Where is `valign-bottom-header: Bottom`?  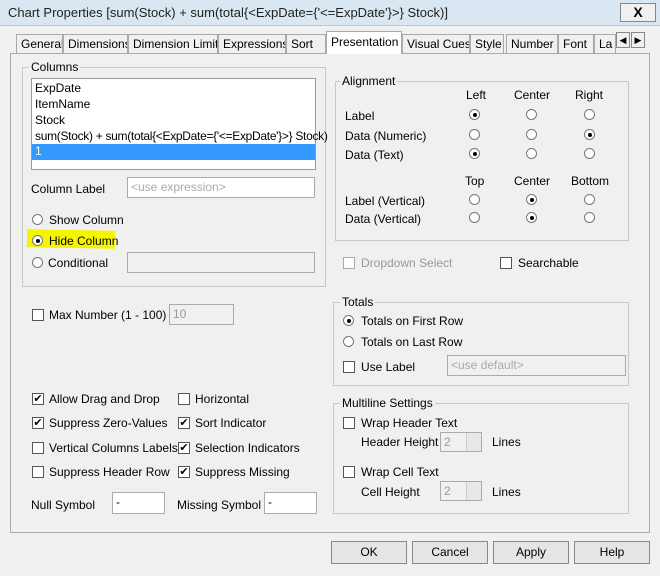 valign-bottom-header: Bottom is located at coordinates (590, 181).